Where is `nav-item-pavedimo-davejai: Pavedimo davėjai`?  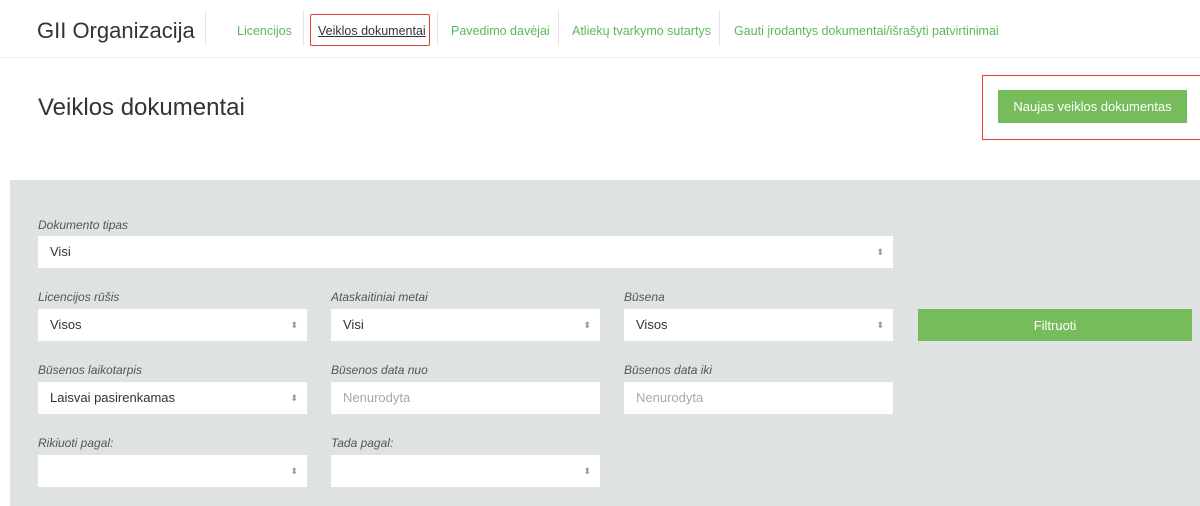
nav-item-pavedimo-davejai: Pavedimo davėjai is located at coordinates (500, 31).